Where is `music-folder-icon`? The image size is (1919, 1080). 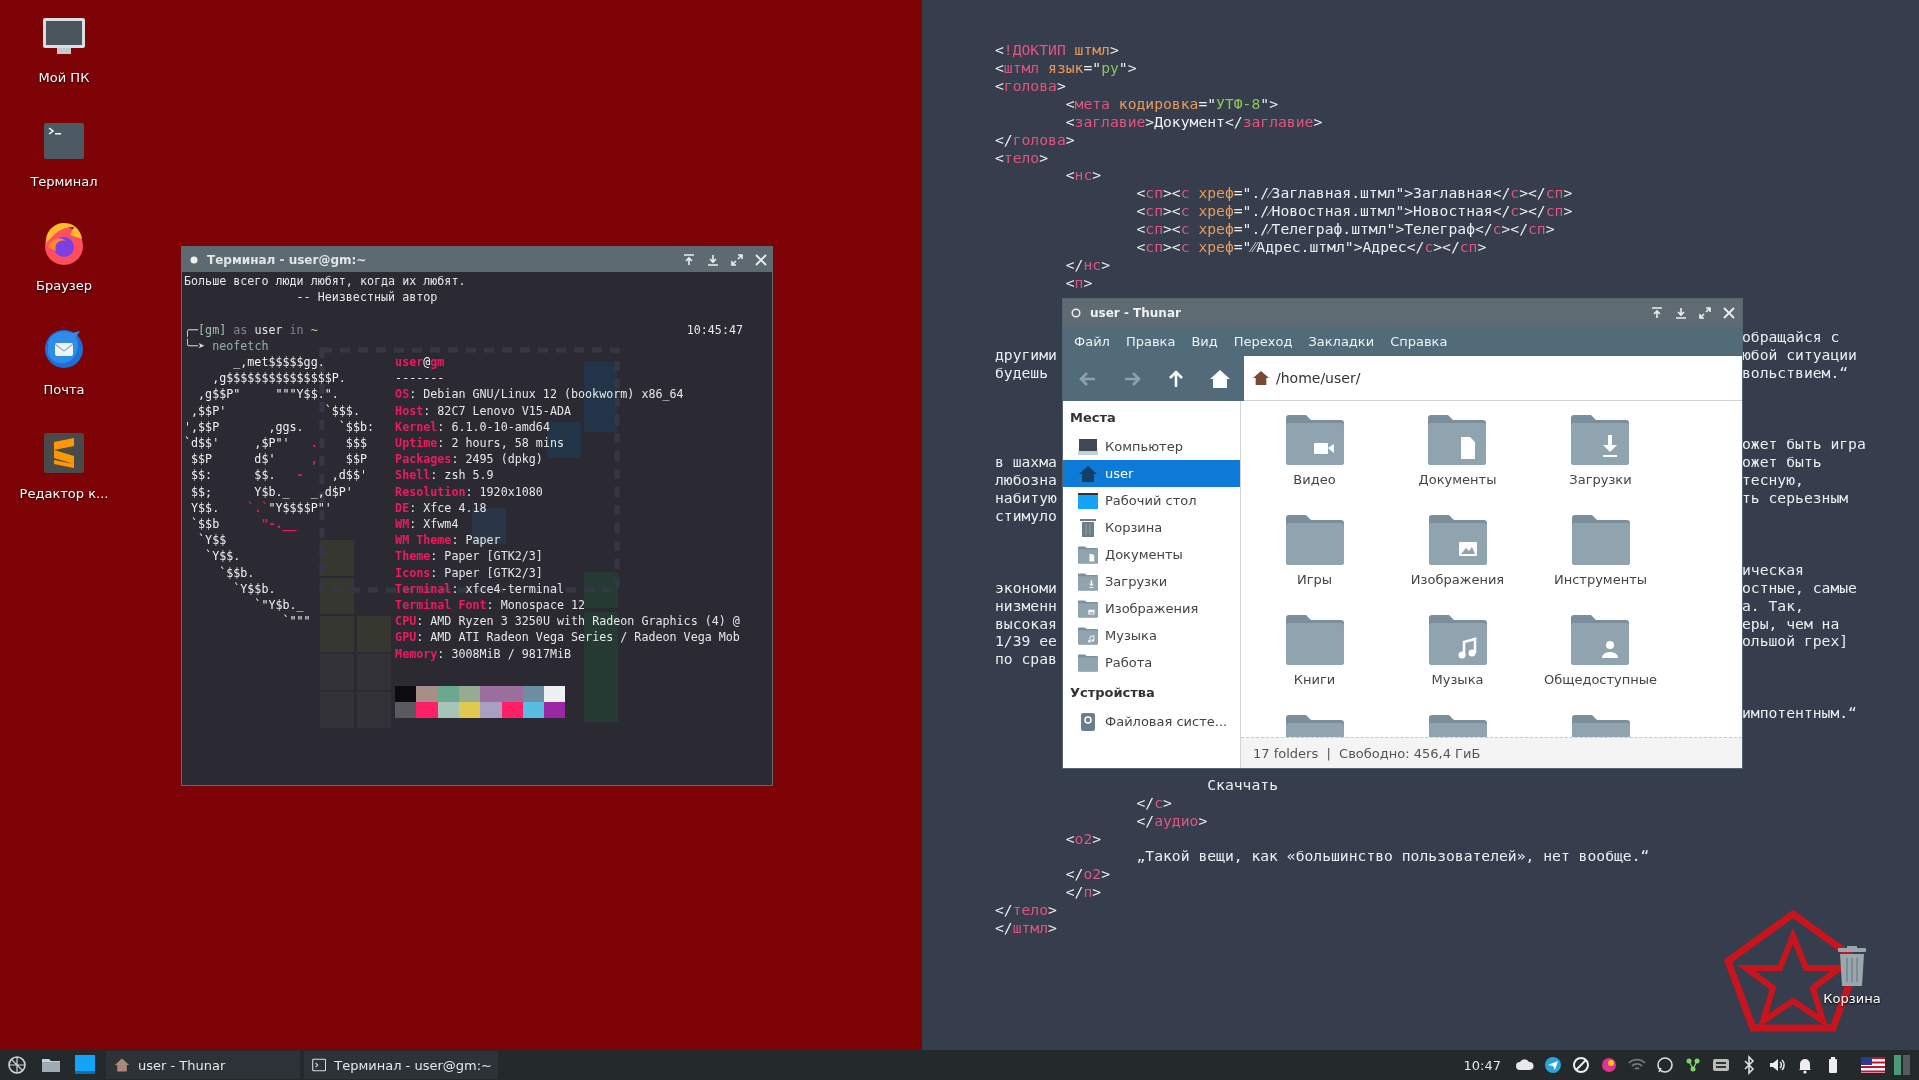 music-folder-icon is located at coordinates (1457, 640).